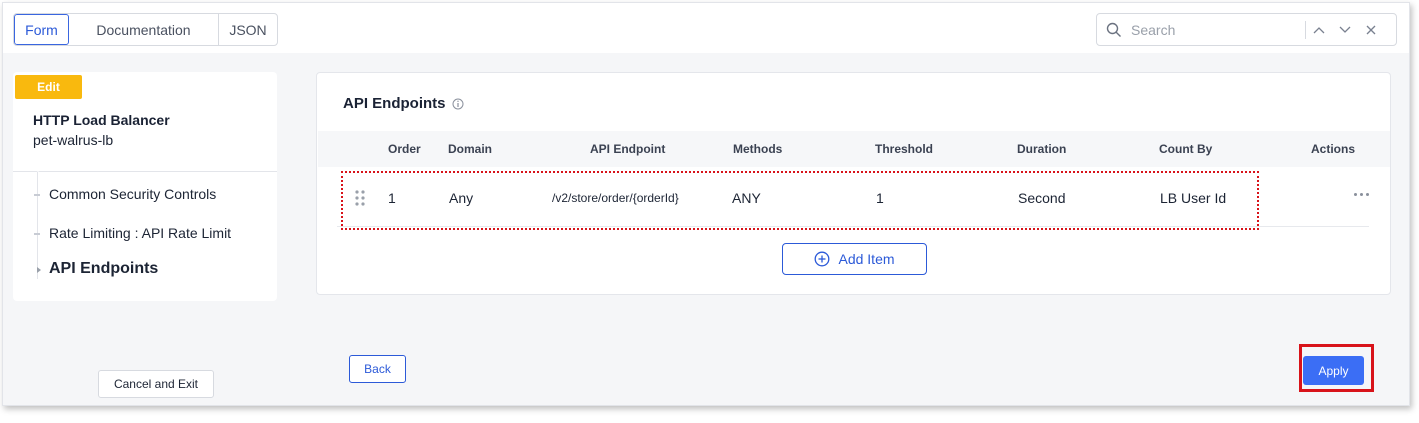 The width and height of the screenshot is (1419, 423). Describe the element at coordinates (1333, 370) in the screenshot. I see `apply-button: Apply` at that location.